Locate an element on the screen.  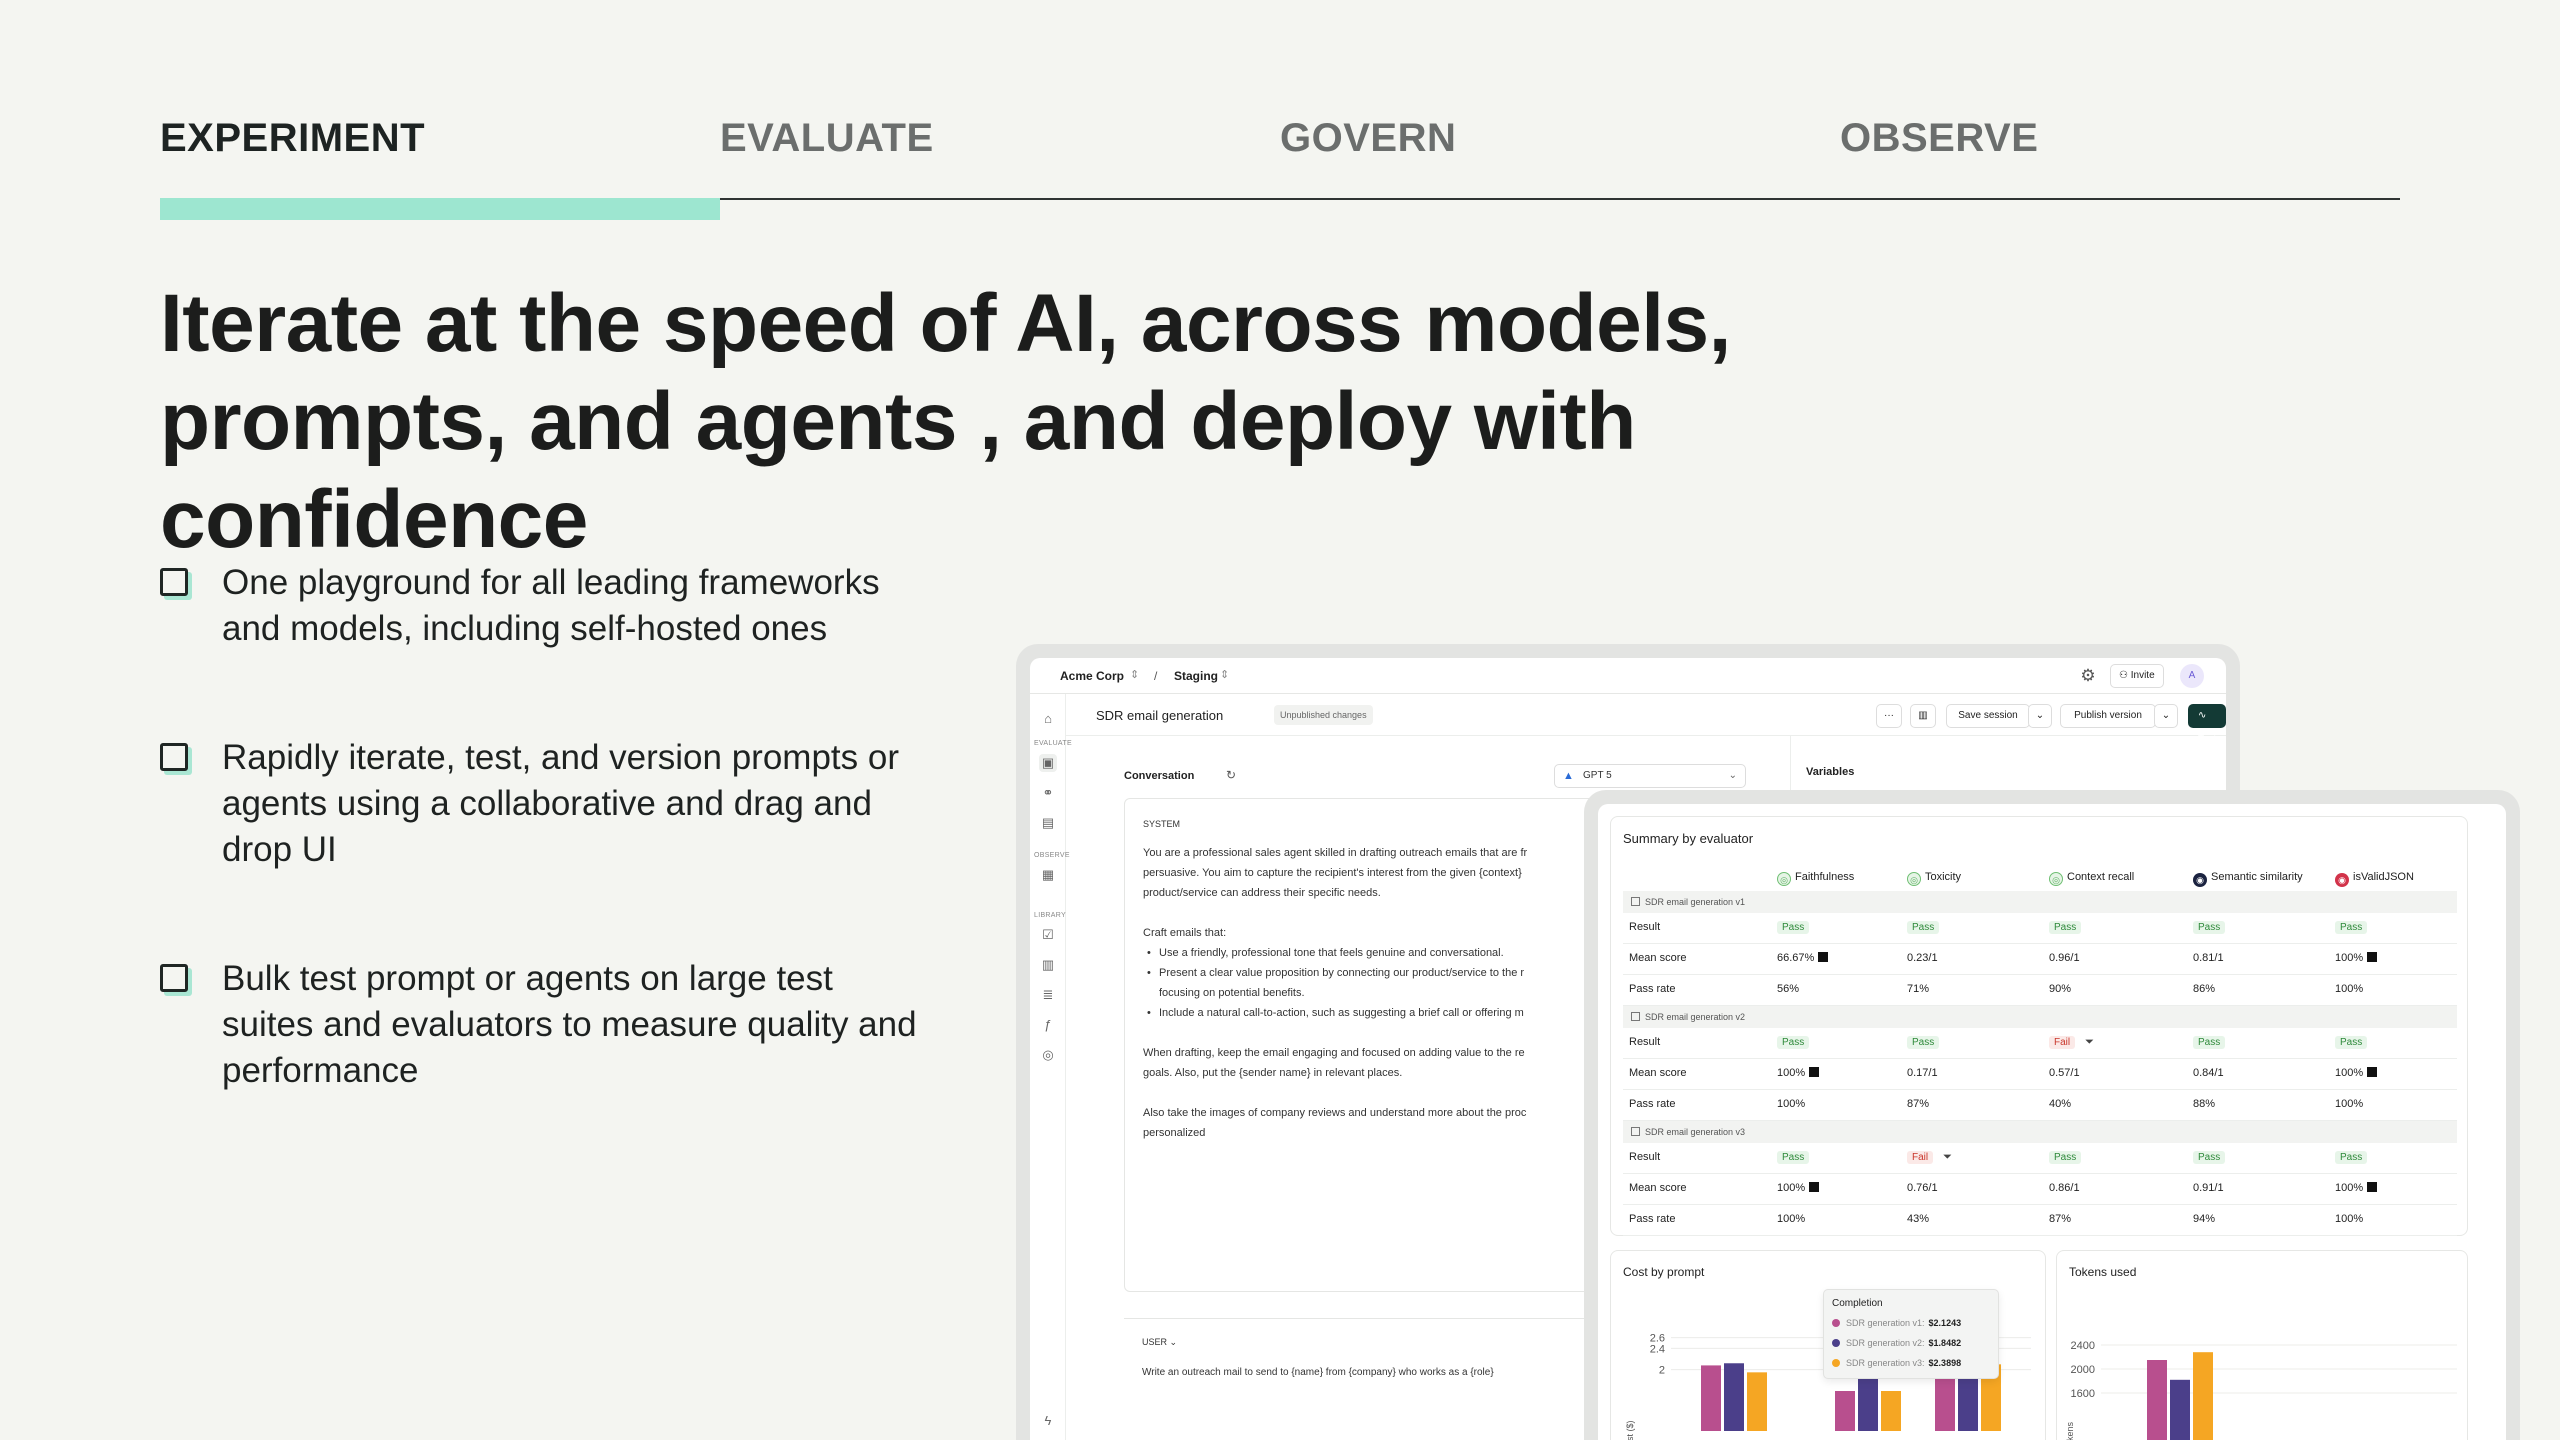
tab-observe: OBSERVE is located at coordinates (1939, 138).